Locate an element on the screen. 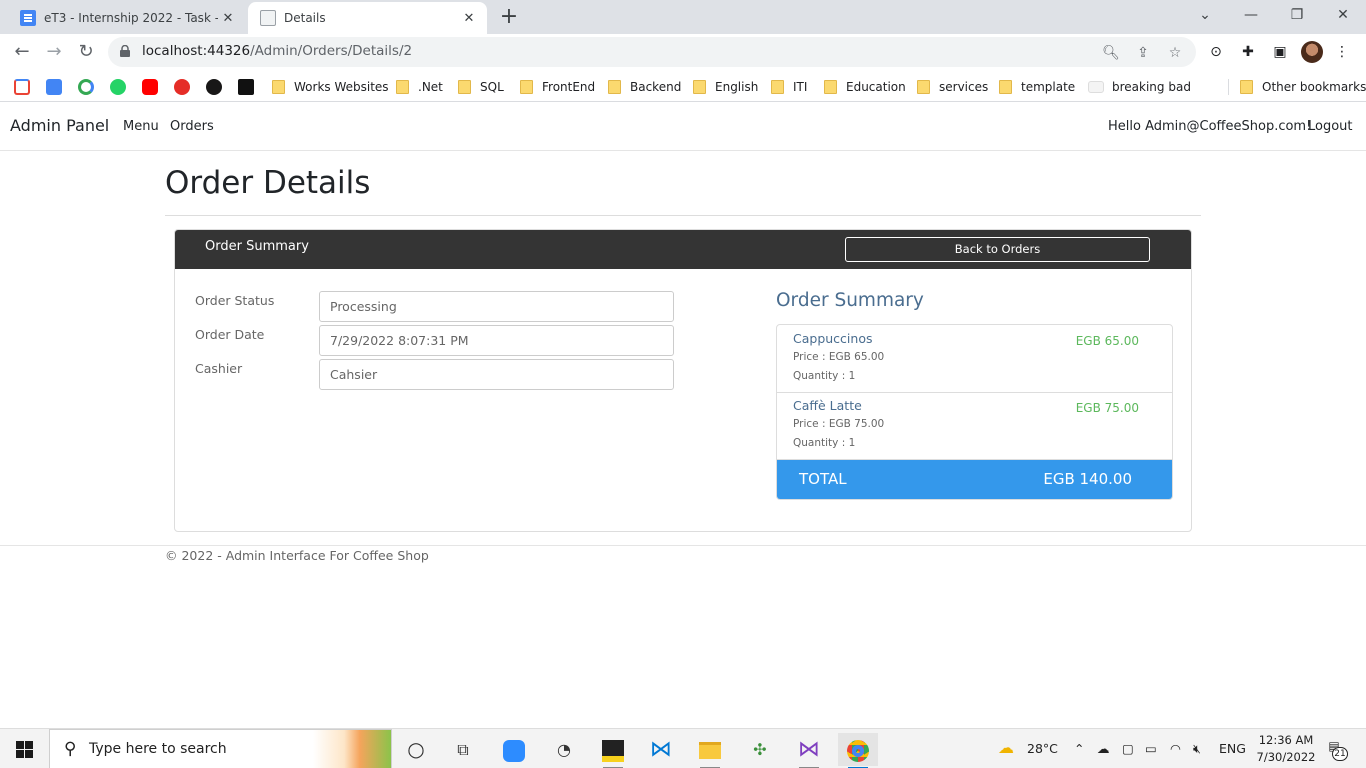 The width and height of the screenshot is (1366, 768). bookmark-star-icon: ☆ is located at coordinates (1175, 53).